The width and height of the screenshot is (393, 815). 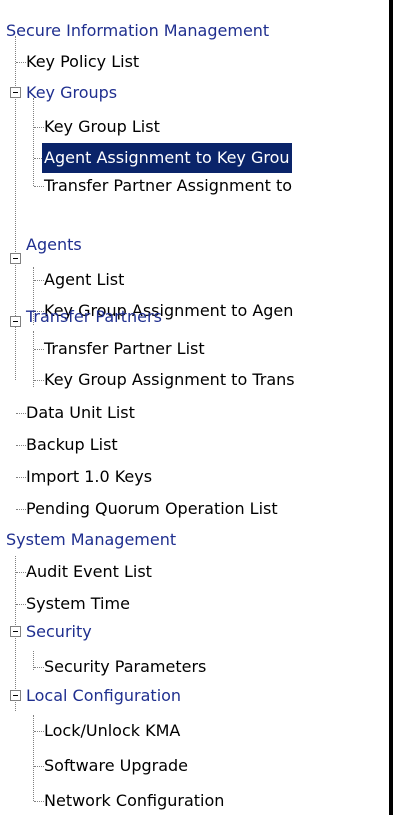 I want to click on tree-item-label: Lock/Unlock KMA, so click(x=112, y=730).